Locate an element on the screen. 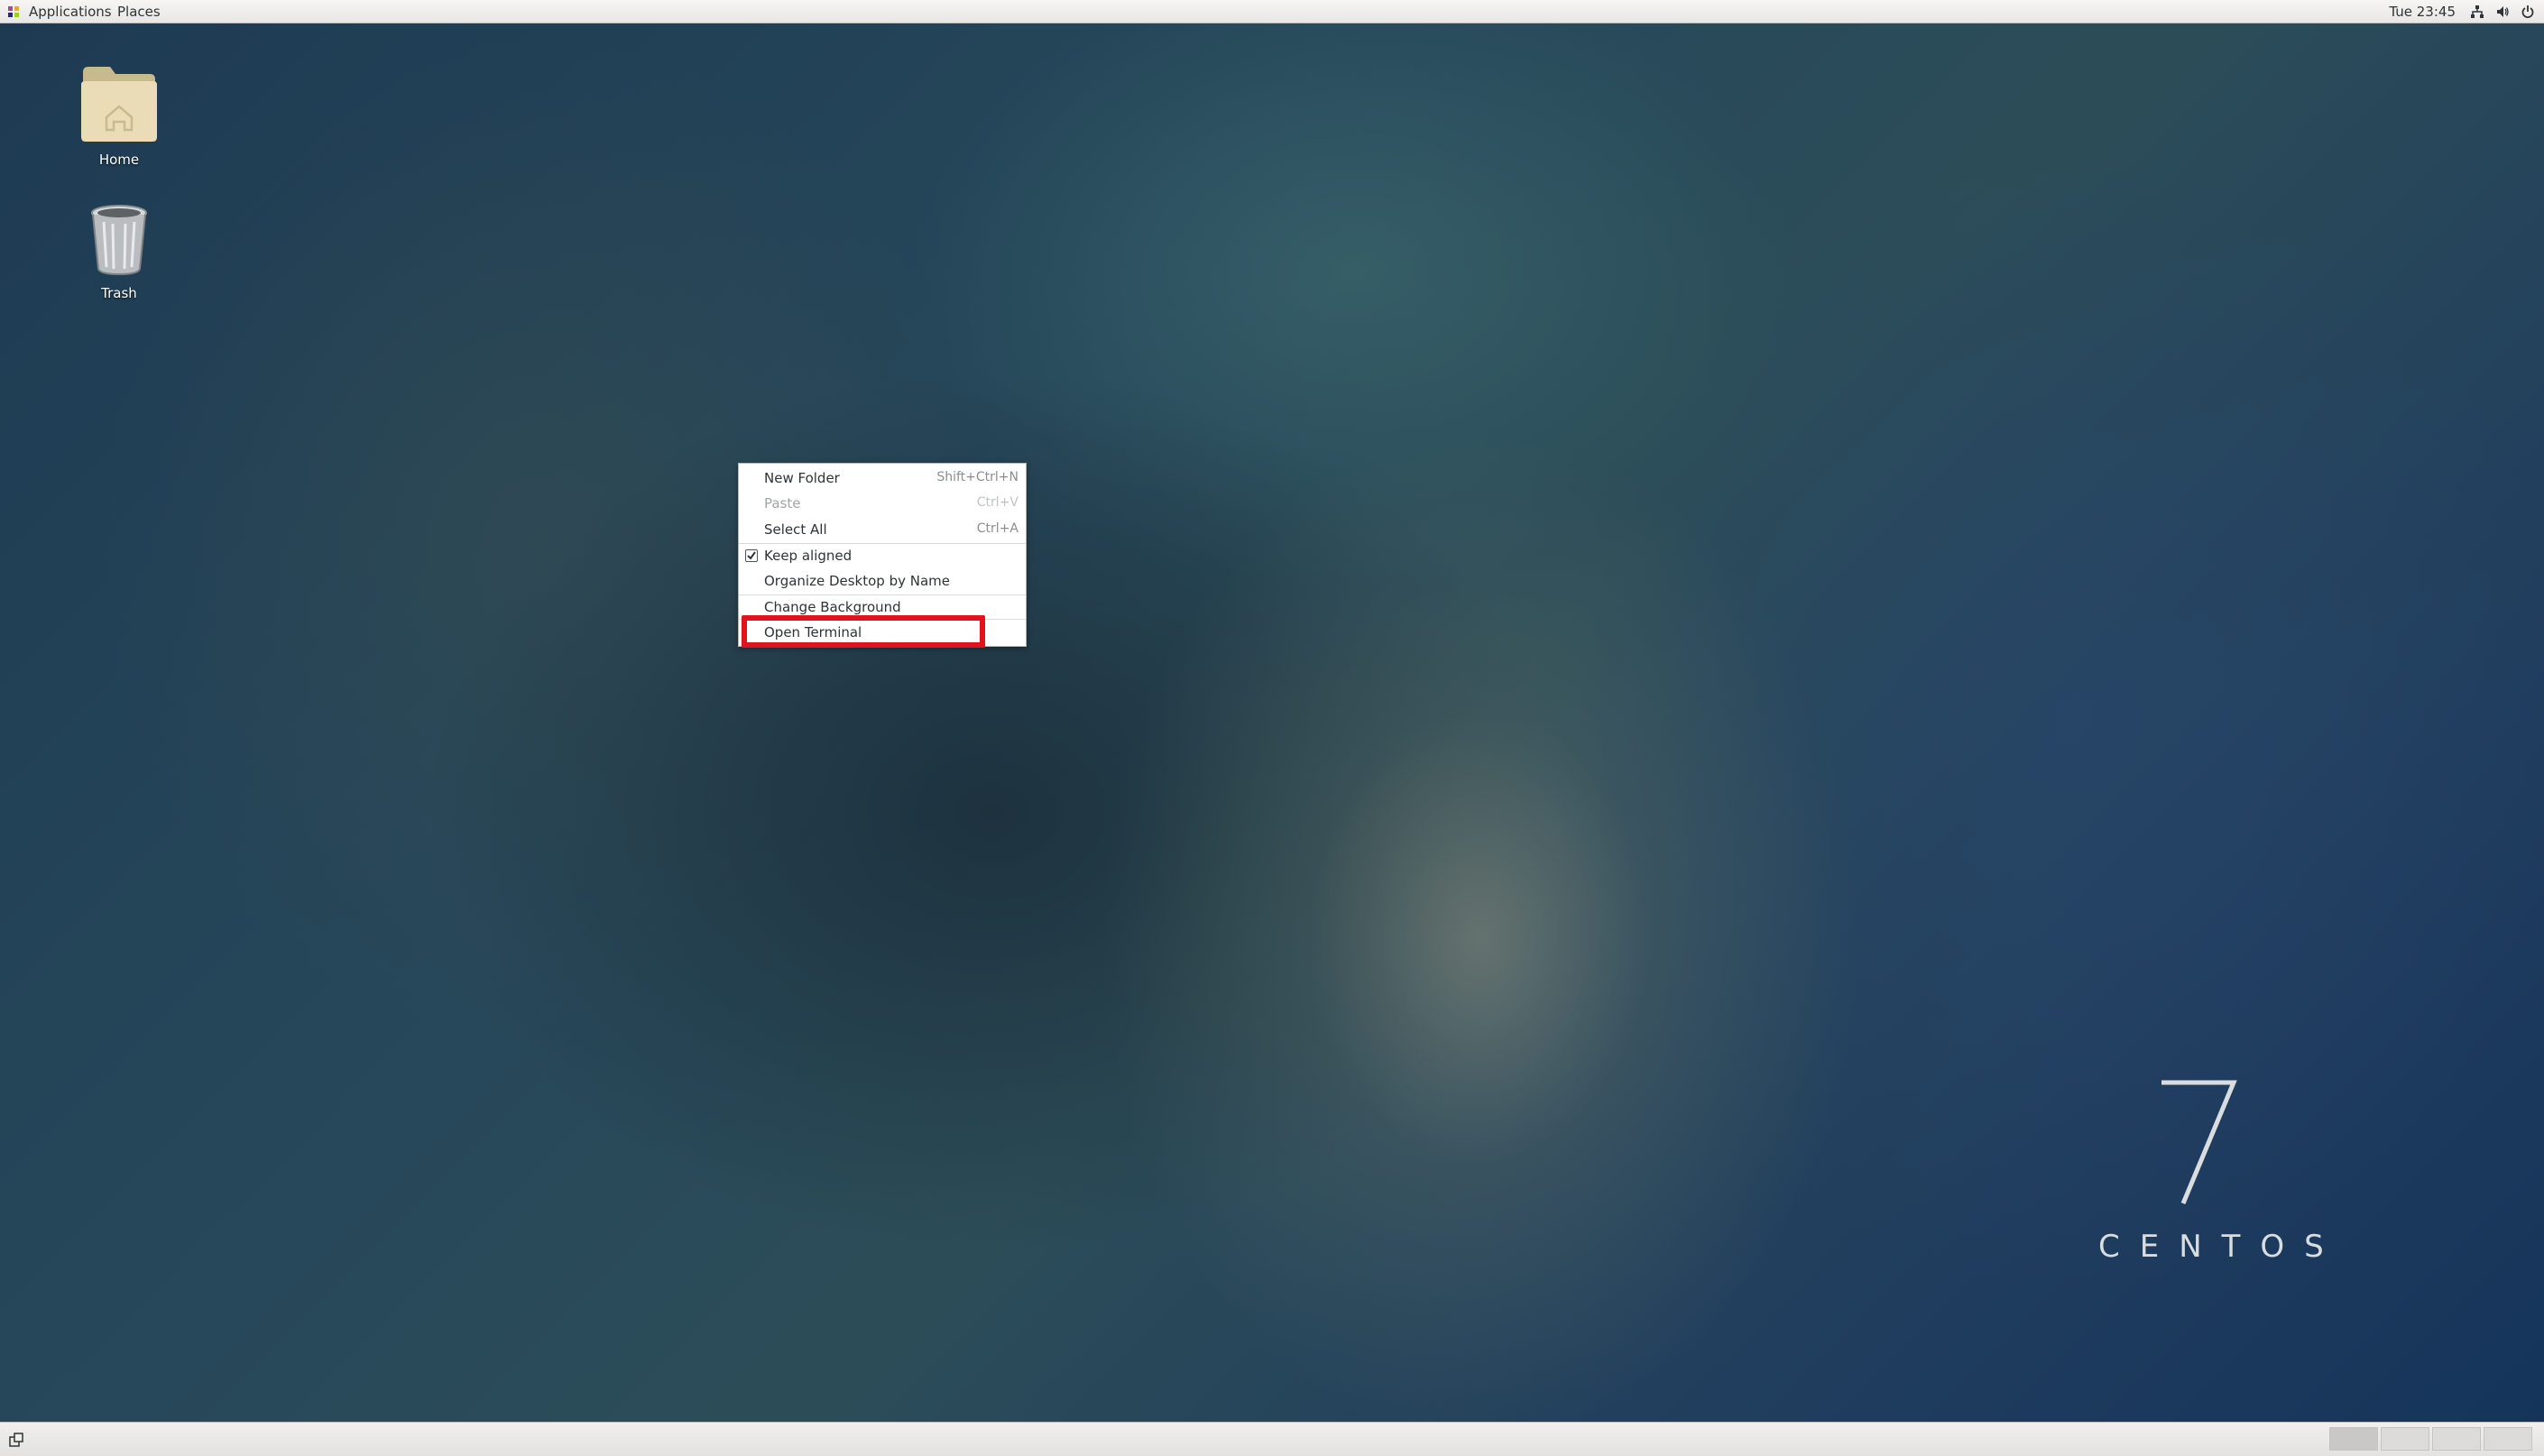 This screenshot has width=2544, height=1456. menu-item-keep-aligned: Keep aligned is located at coordinates (882, 555).